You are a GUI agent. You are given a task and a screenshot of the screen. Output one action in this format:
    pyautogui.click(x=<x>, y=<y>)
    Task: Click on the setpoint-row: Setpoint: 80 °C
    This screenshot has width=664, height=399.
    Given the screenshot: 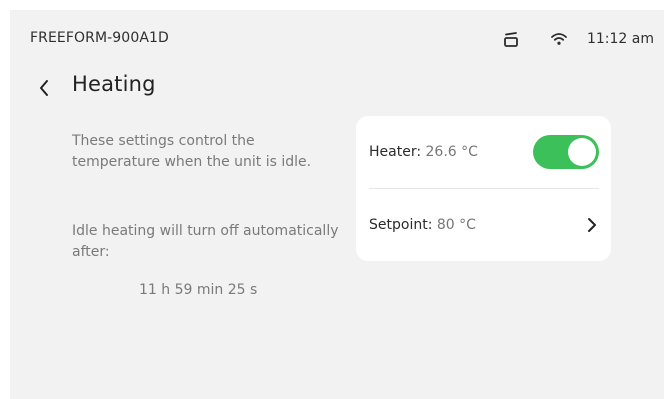 What is the action you would take?
    pyautogui.click(x=484, y=225)
    